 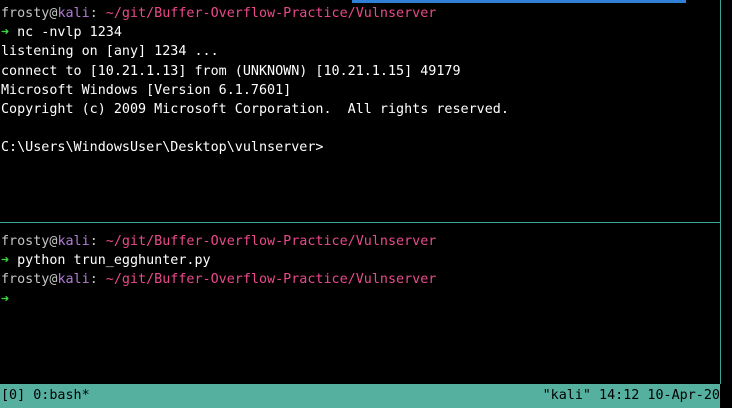 What do you see at coordinates (720, 192) in the screenshot?
I see `pane-divider-vertical` at bounding box center [720, 192].